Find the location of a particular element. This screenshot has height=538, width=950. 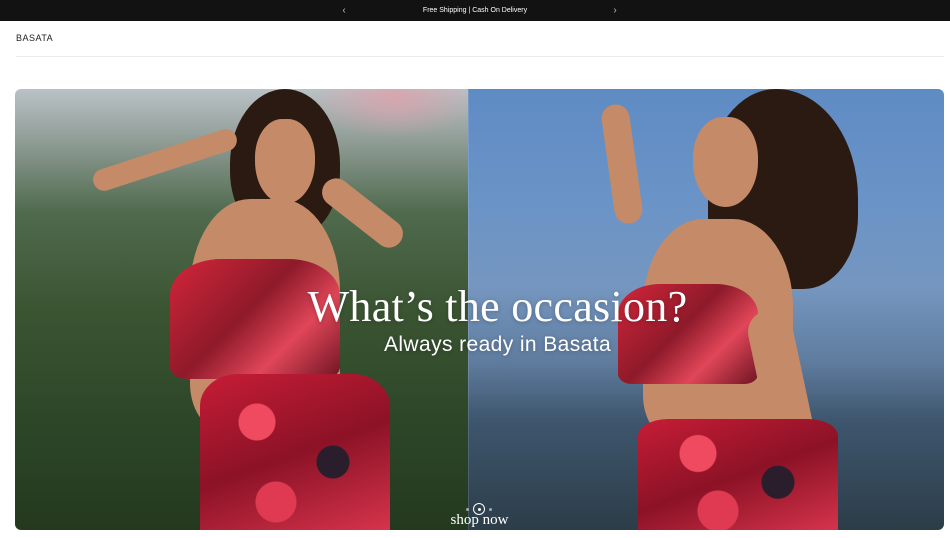

hero-headline: What’s the occasion? is located at coordinates (497, 306).